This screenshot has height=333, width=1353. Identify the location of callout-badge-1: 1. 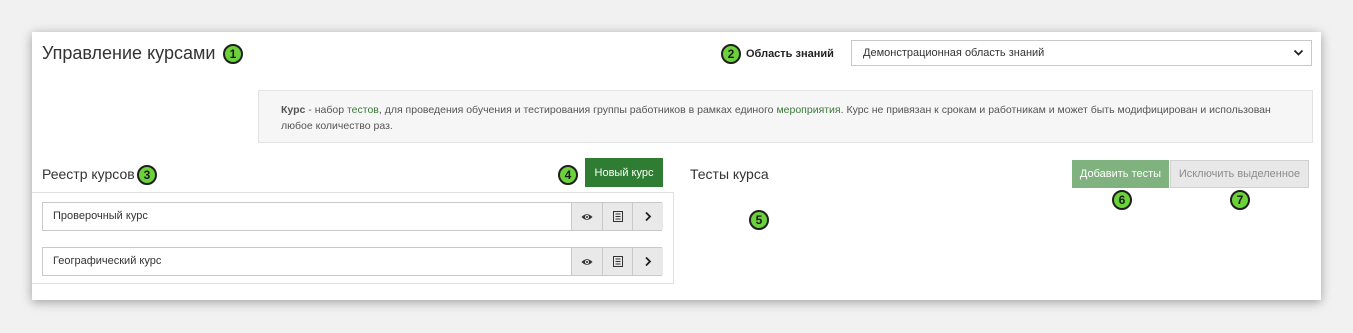
(233, 54).